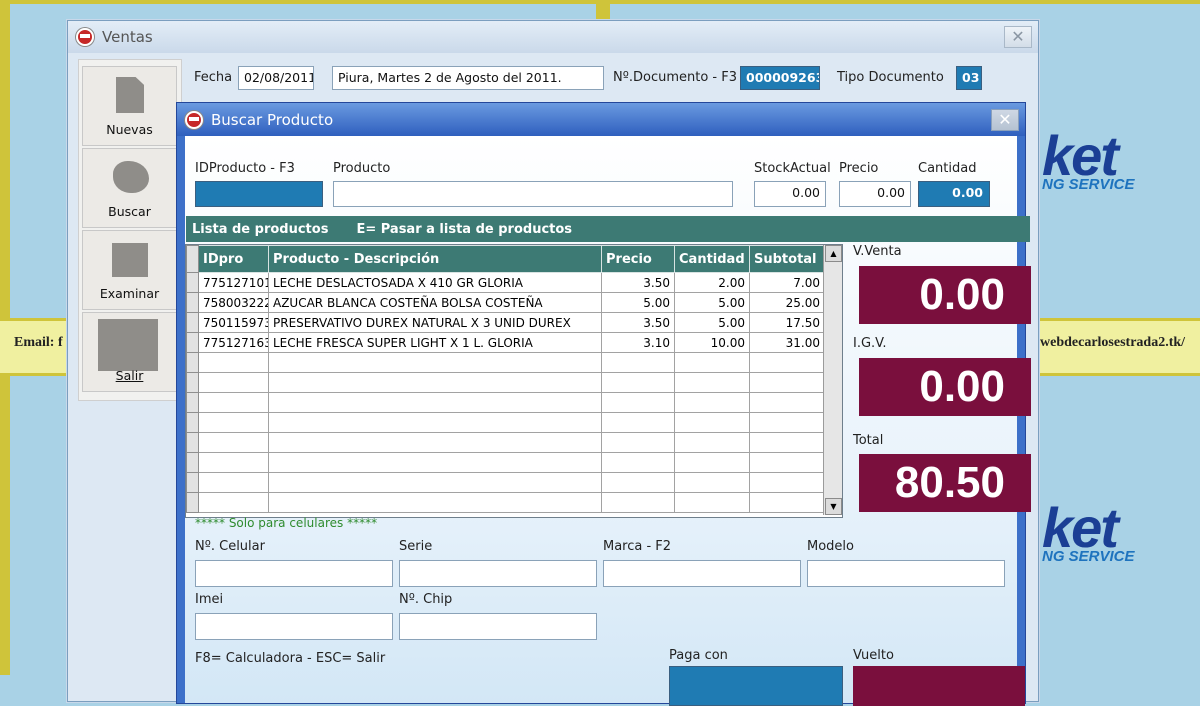 Image resolution: width=1200 pixels, height=706 pixels. What do you see at coordinates (1088, 159) in the screenshot?
I see `company-logo: ket NG SERVICE` at bounding box center [1088, 159].